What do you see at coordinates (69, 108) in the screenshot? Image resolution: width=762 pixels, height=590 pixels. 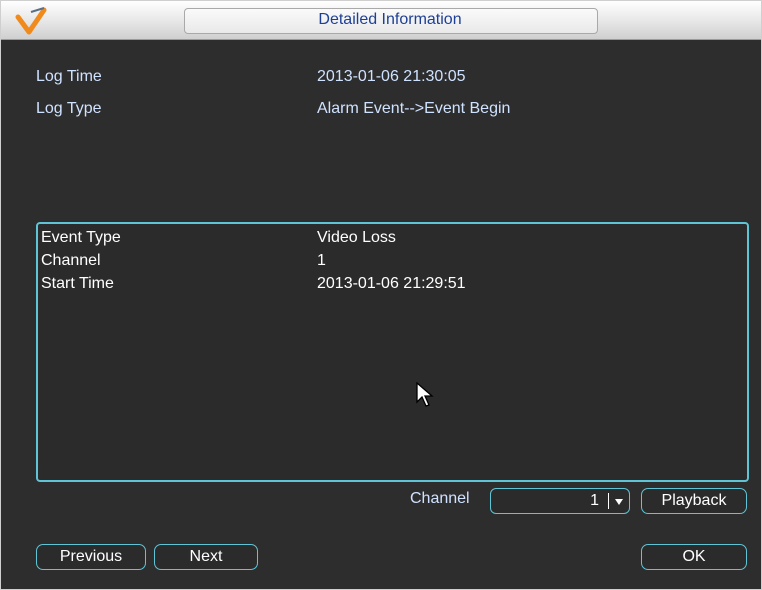 I see `log-type-label: Log Type` at bounding box center [69, 108].